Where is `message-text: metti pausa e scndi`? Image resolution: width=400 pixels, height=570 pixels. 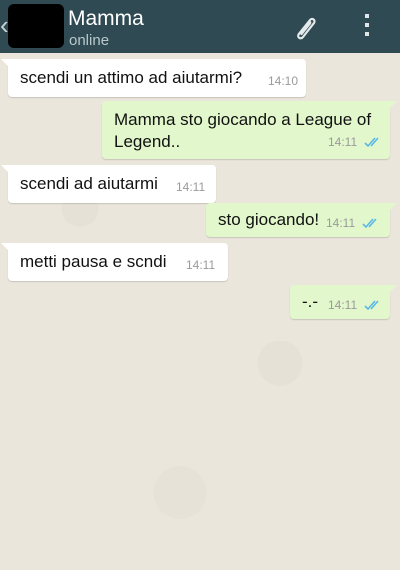 message-text: metti pausa e scndi is located at coordinates (93, 261).